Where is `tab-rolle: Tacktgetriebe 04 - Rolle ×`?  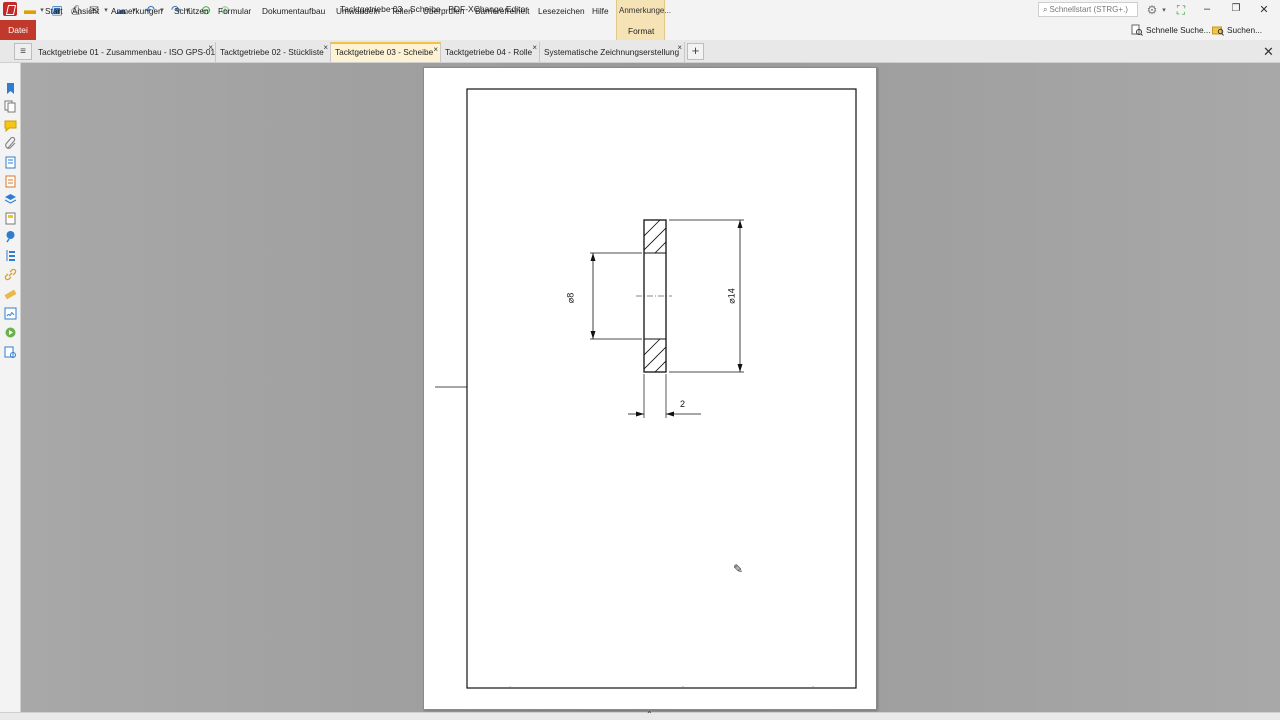
tab-rolle: Tacktgetriebe 04 - Rolle × is located at coordinates (490, 52).